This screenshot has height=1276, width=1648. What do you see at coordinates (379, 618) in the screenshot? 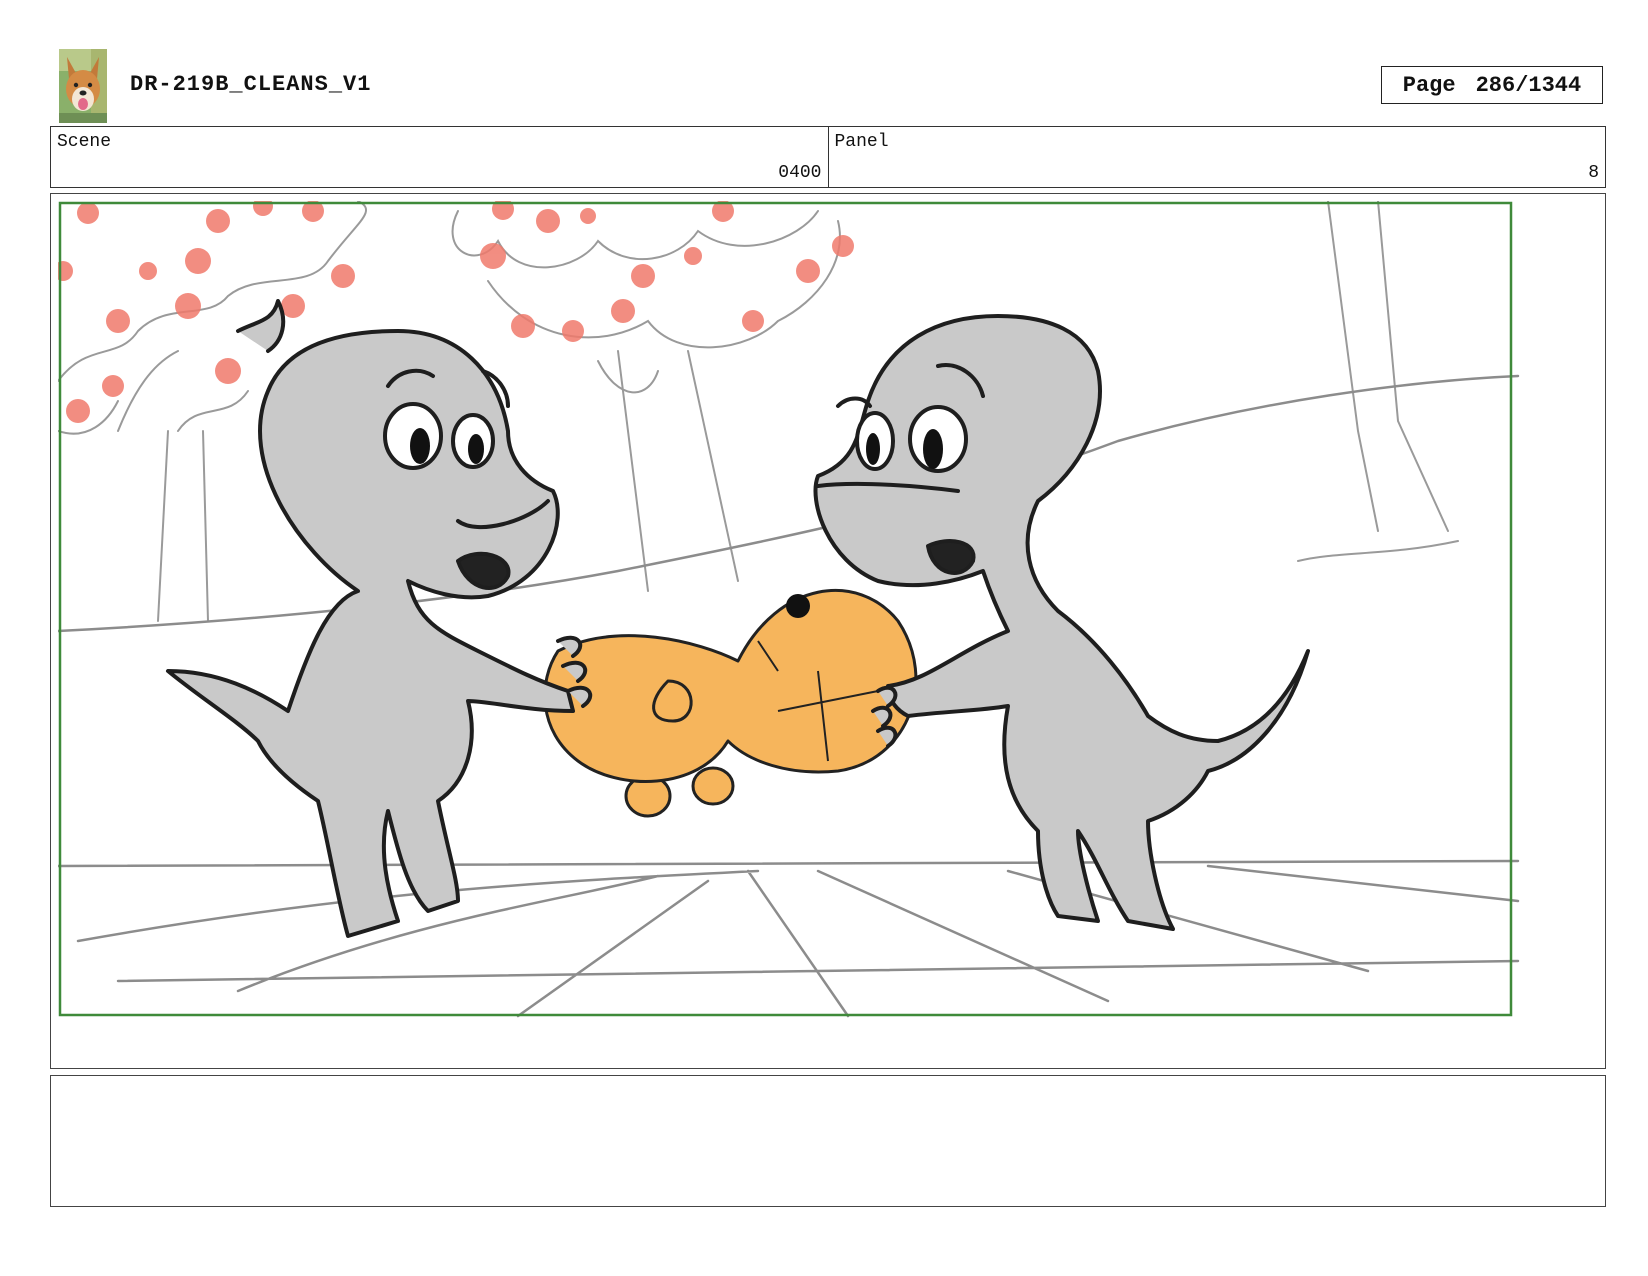
I see `left-dinosaur` at bounding box center [379, 618].